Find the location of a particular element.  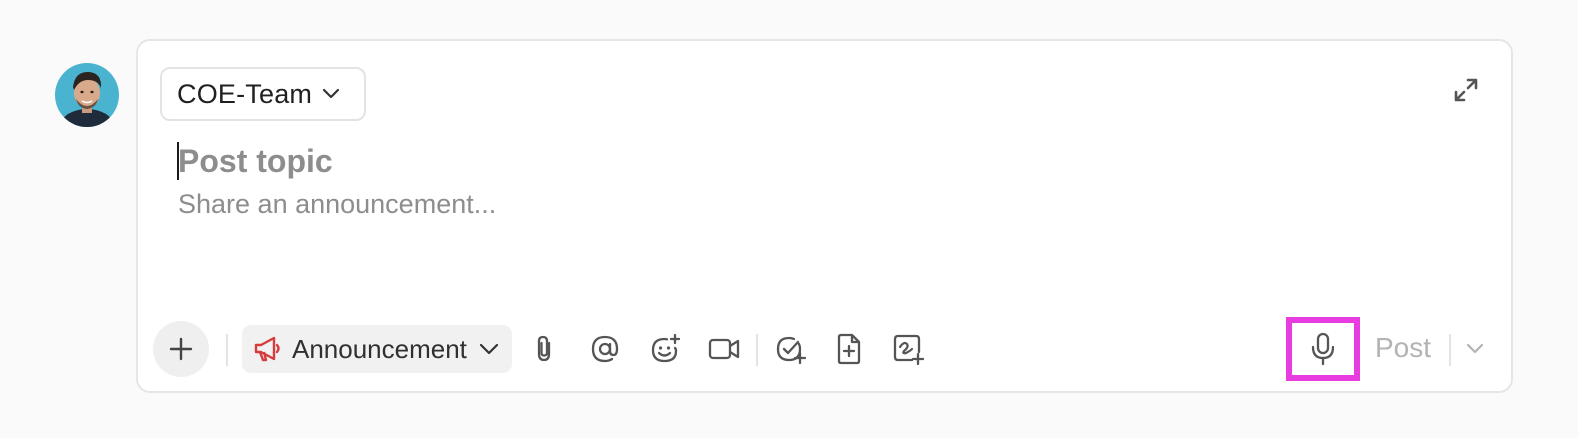

post-button: Post is located at coordinates (1403, 348).